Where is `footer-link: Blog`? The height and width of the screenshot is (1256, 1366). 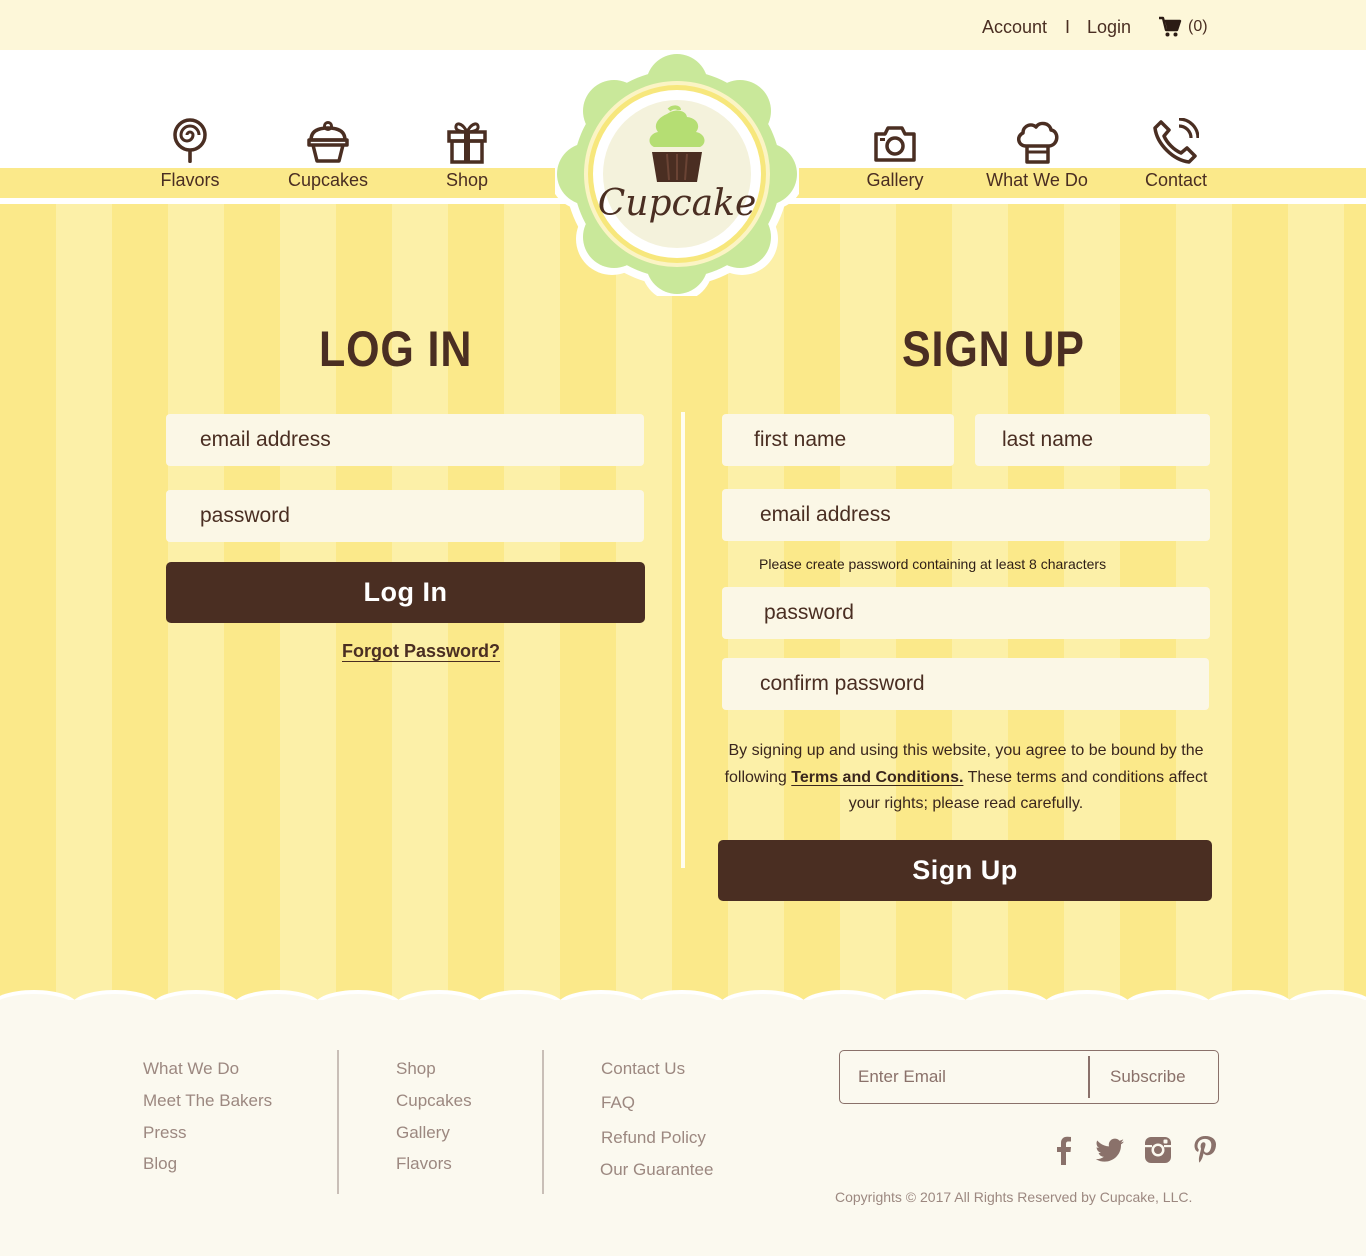 footer-link: Blog is located at coordinates (160, 1164).